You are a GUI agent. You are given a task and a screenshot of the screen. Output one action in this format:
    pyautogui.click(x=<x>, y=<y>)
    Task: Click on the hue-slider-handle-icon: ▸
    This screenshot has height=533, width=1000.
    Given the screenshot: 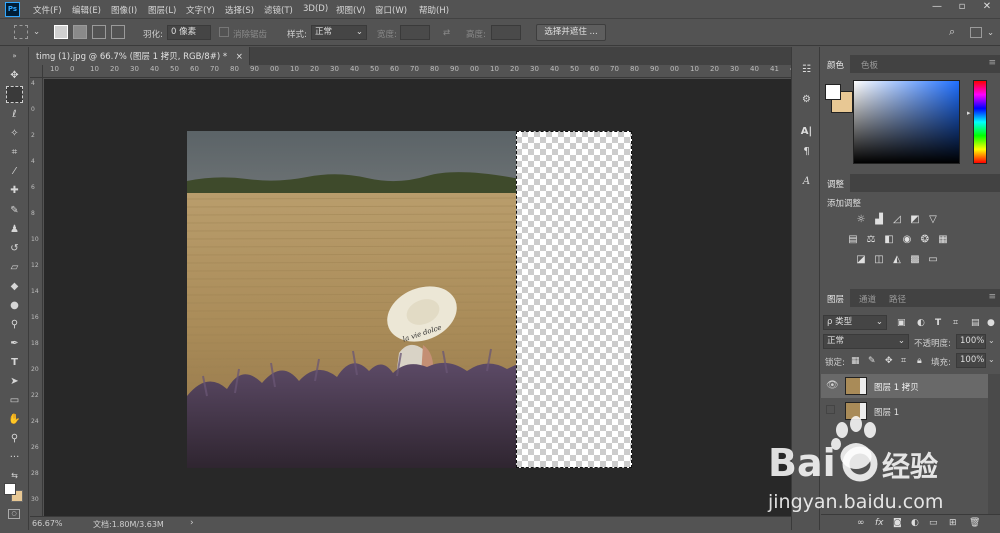 What is the action you would take?
    pyautogui.click(x=969, y=113)
    